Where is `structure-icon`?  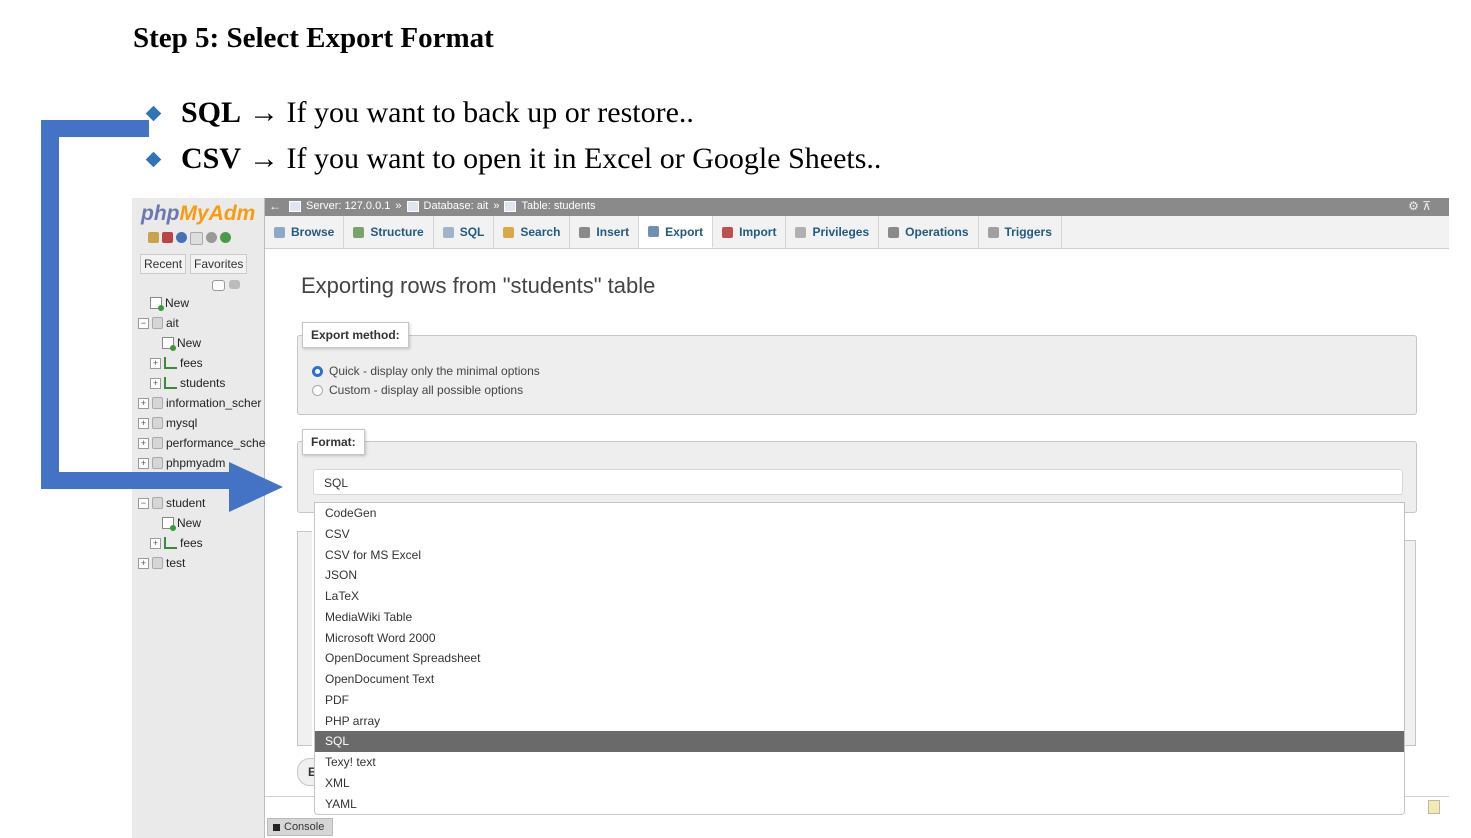
structure-icon is located at coordinates (359, 232).